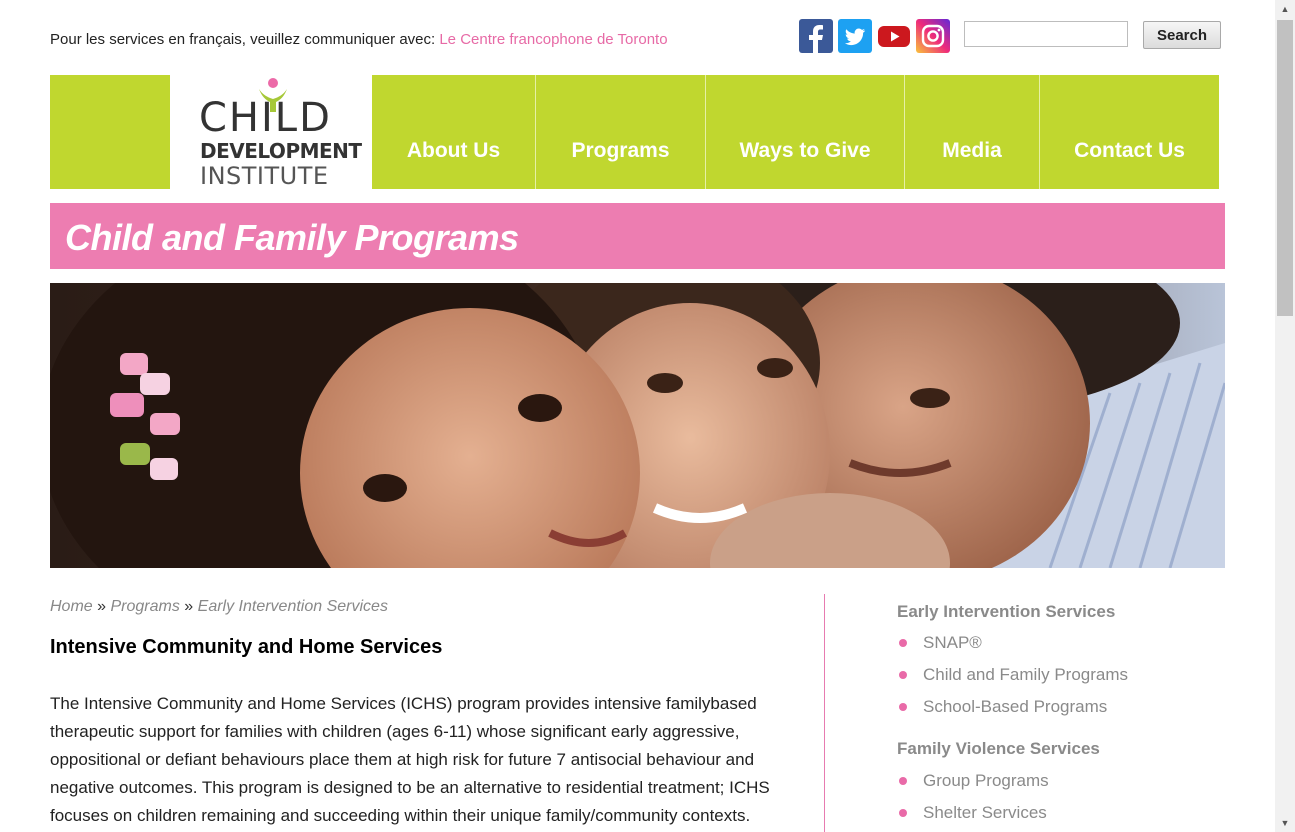 This screenshot has width=1295, height=832. What do you see at coordinates (972, 132) in the screenshot?
I see `nav-media: Media` at bounding box center [972, 132].